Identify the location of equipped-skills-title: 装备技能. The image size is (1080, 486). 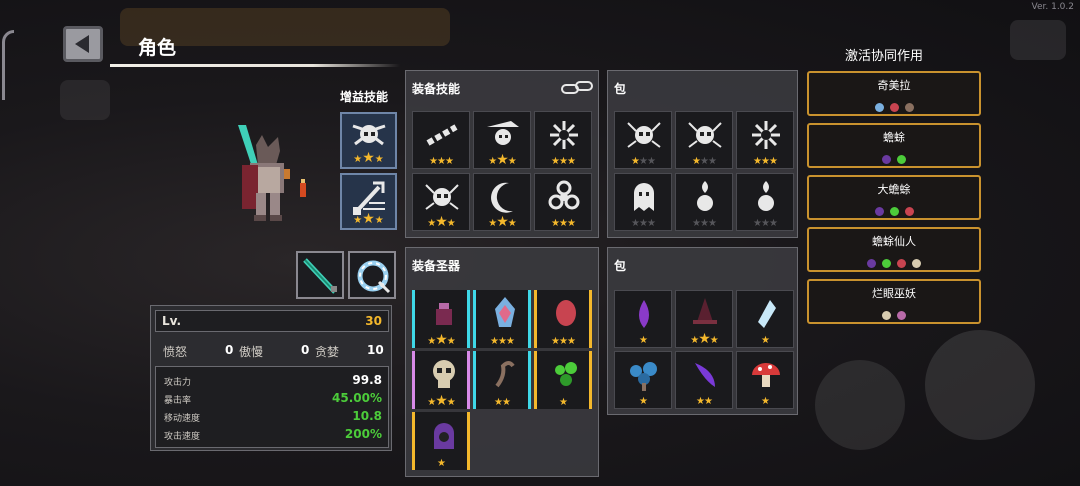
(436, 89).